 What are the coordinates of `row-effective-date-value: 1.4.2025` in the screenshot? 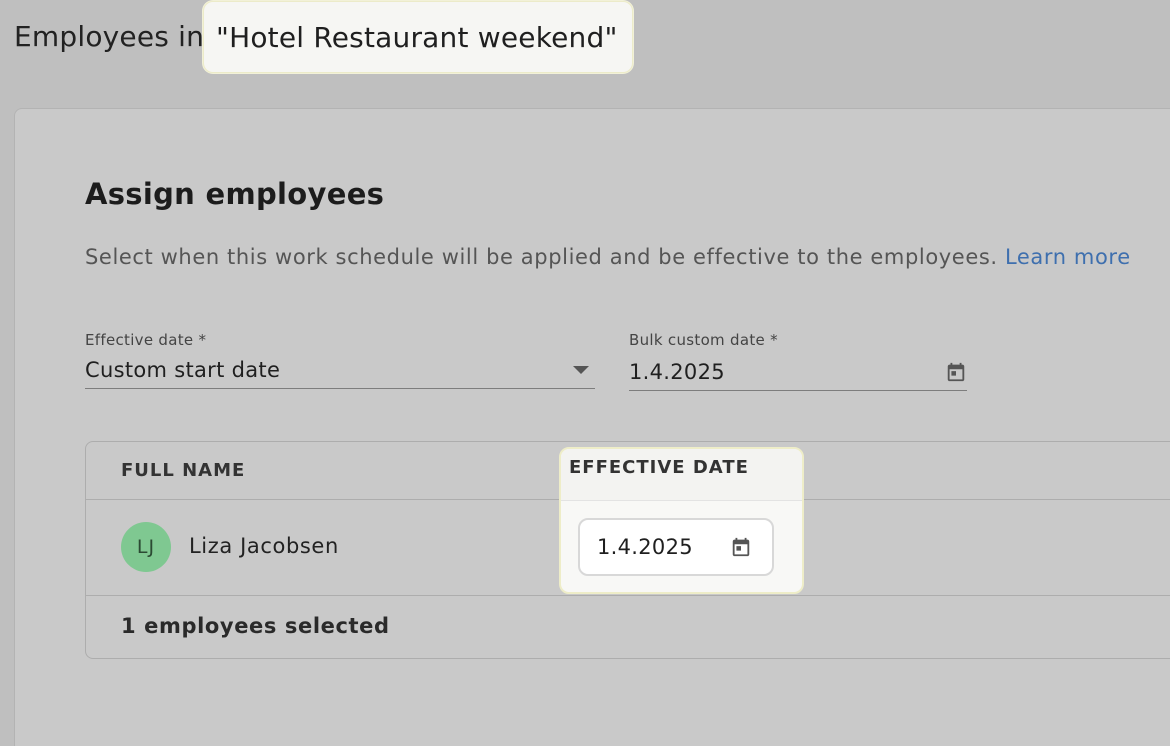 It's located at (645, 547).